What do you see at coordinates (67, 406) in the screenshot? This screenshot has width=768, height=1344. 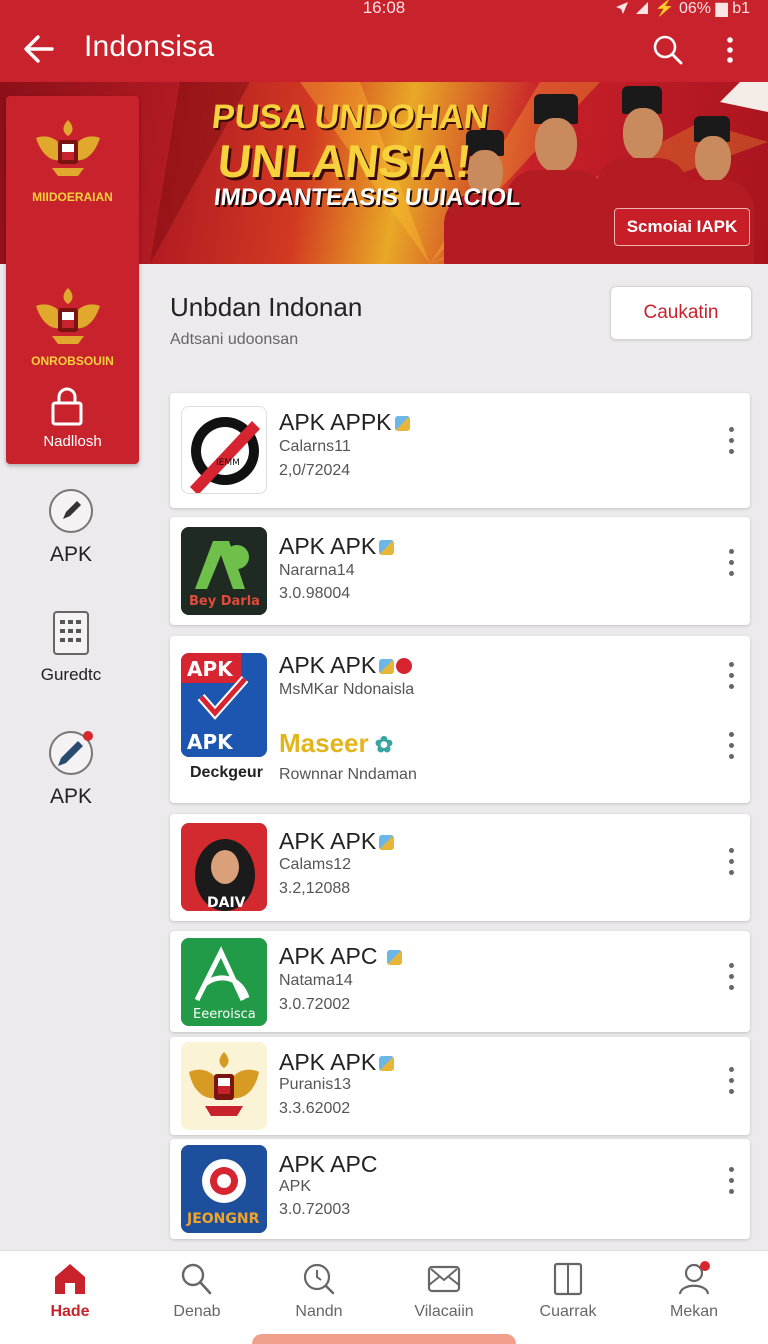 I see `lock-icon` at bounding box center [67, 406].